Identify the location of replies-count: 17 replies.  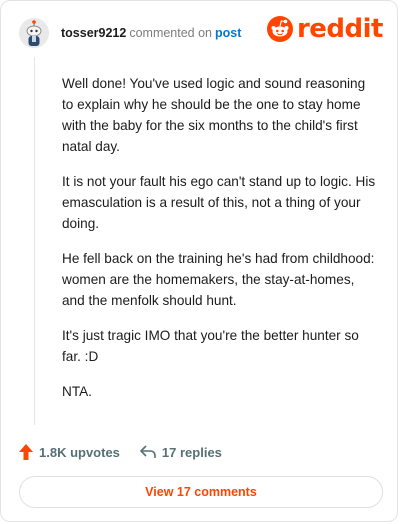
(191, 452).